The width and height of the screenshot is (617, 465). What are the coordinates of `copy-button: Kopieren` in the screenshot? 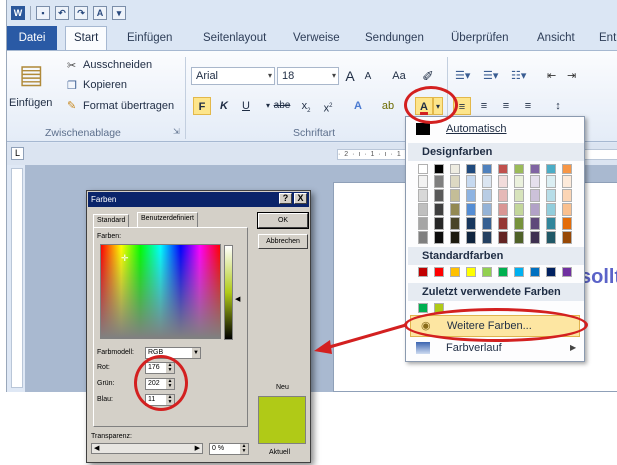 It's located at (105, 85).